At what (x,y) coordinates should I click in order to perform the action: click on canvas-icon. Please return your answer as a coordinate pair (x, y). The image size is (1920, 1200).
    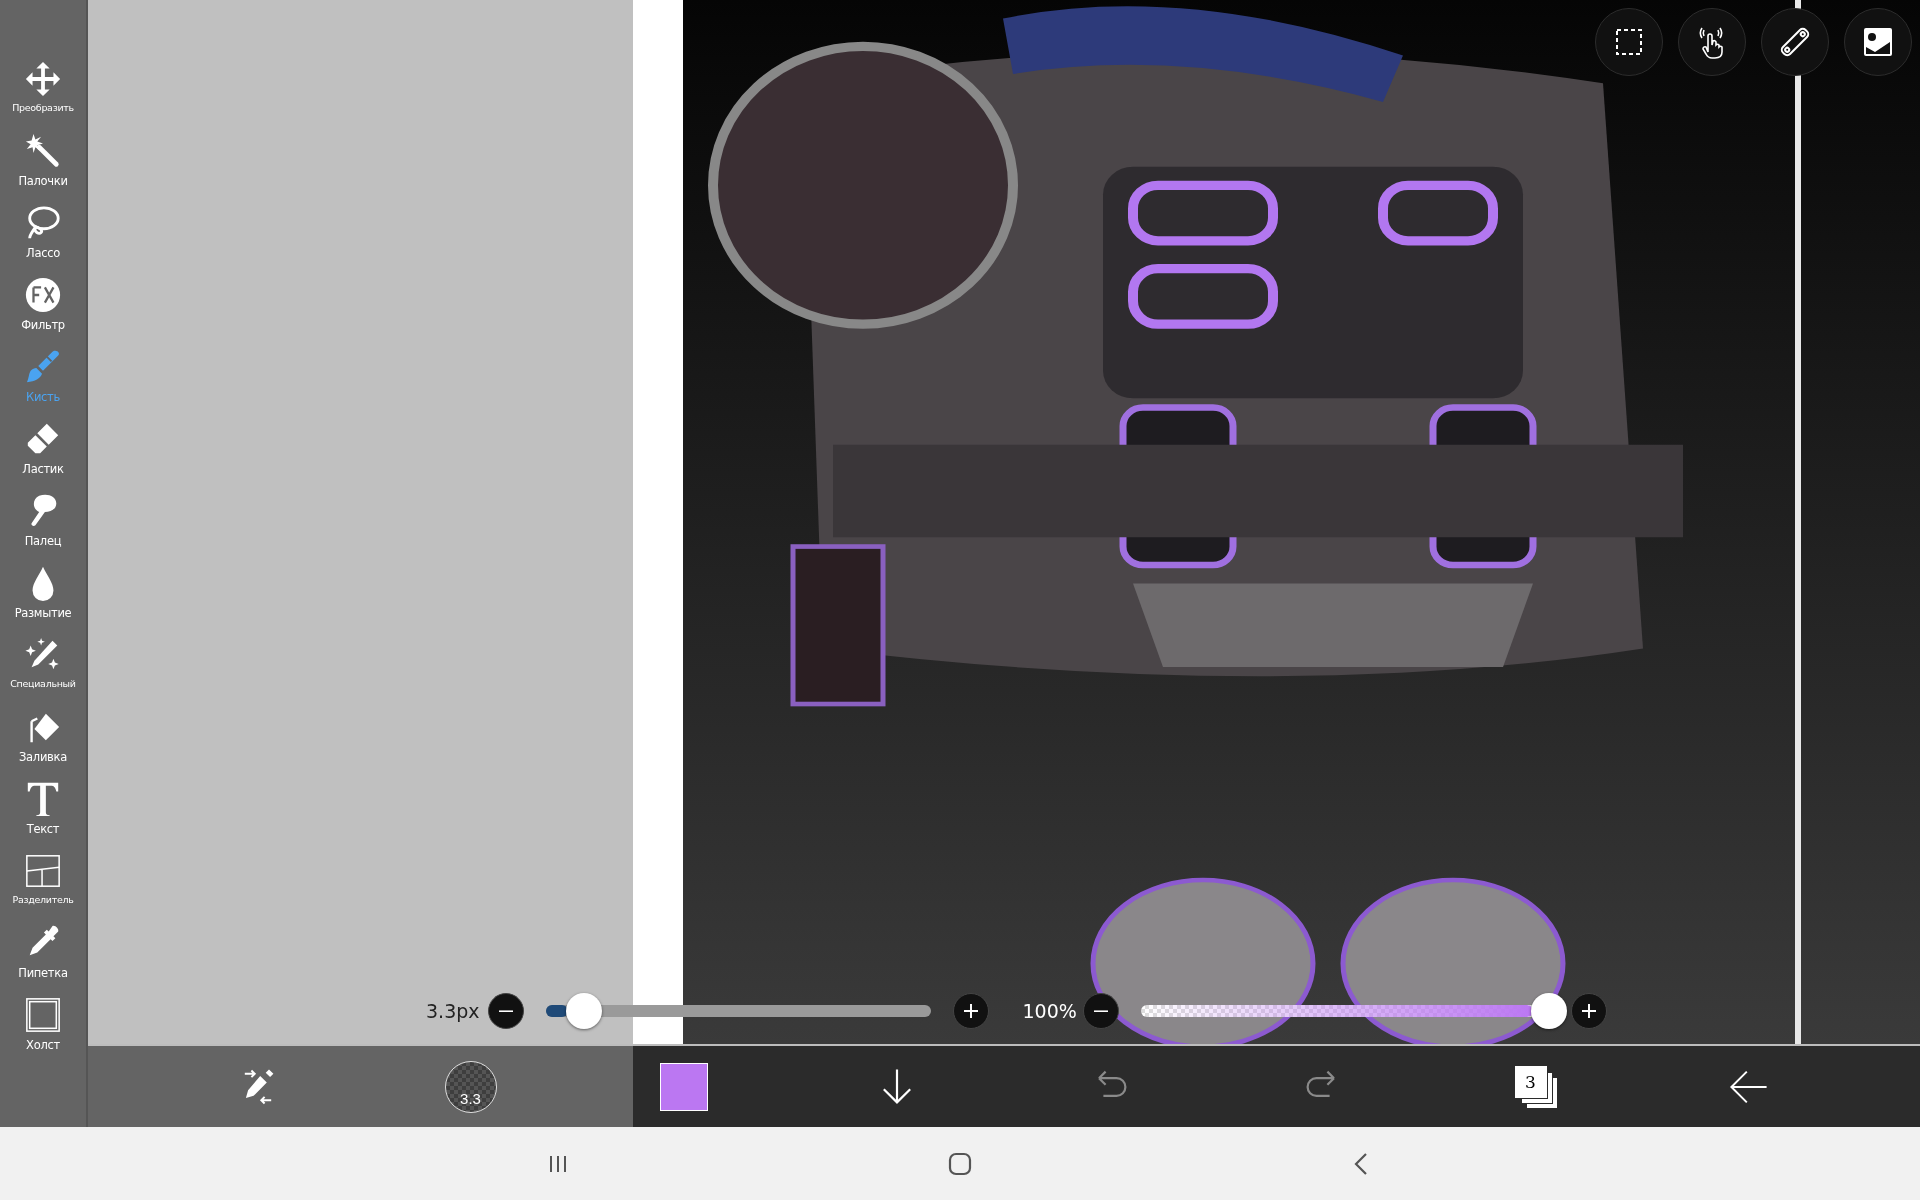
    Looking at the image, I should click on (43, 1015).